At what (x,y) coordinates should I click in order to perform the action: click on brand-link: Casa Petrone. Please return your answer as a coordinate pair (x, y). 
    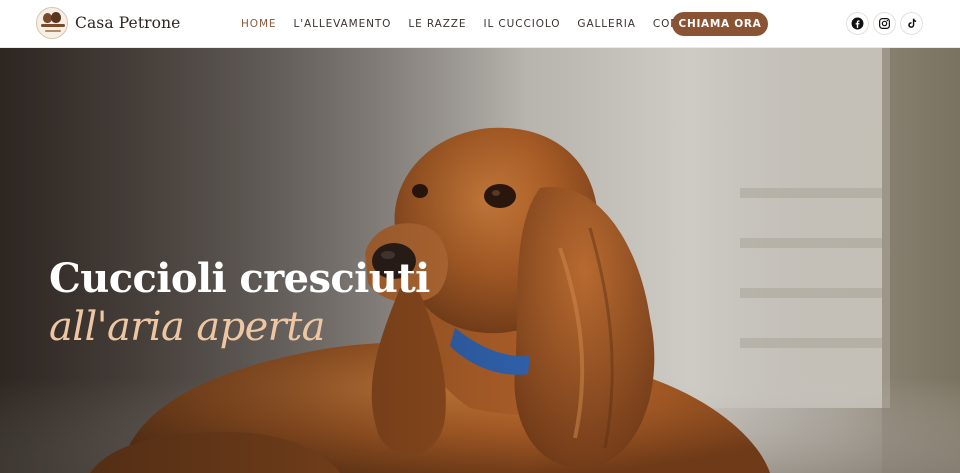
    Looking at the image, I should click on (108, 23).